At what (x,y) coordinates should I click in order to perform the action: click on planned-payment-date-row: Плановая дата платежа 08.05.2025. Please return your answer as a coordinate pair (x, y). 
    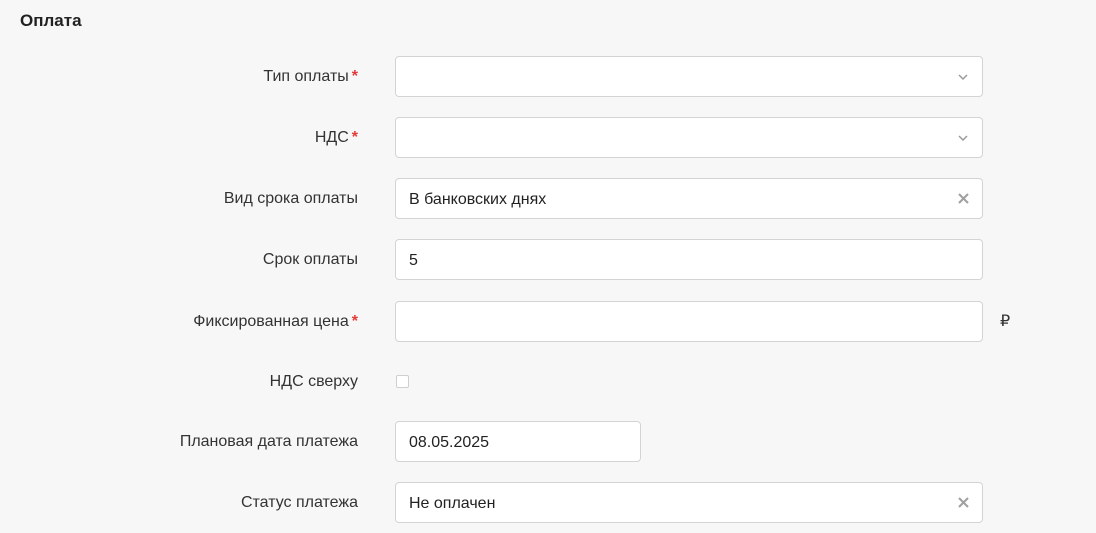
    Looking at the image, I should click on (548, 441).